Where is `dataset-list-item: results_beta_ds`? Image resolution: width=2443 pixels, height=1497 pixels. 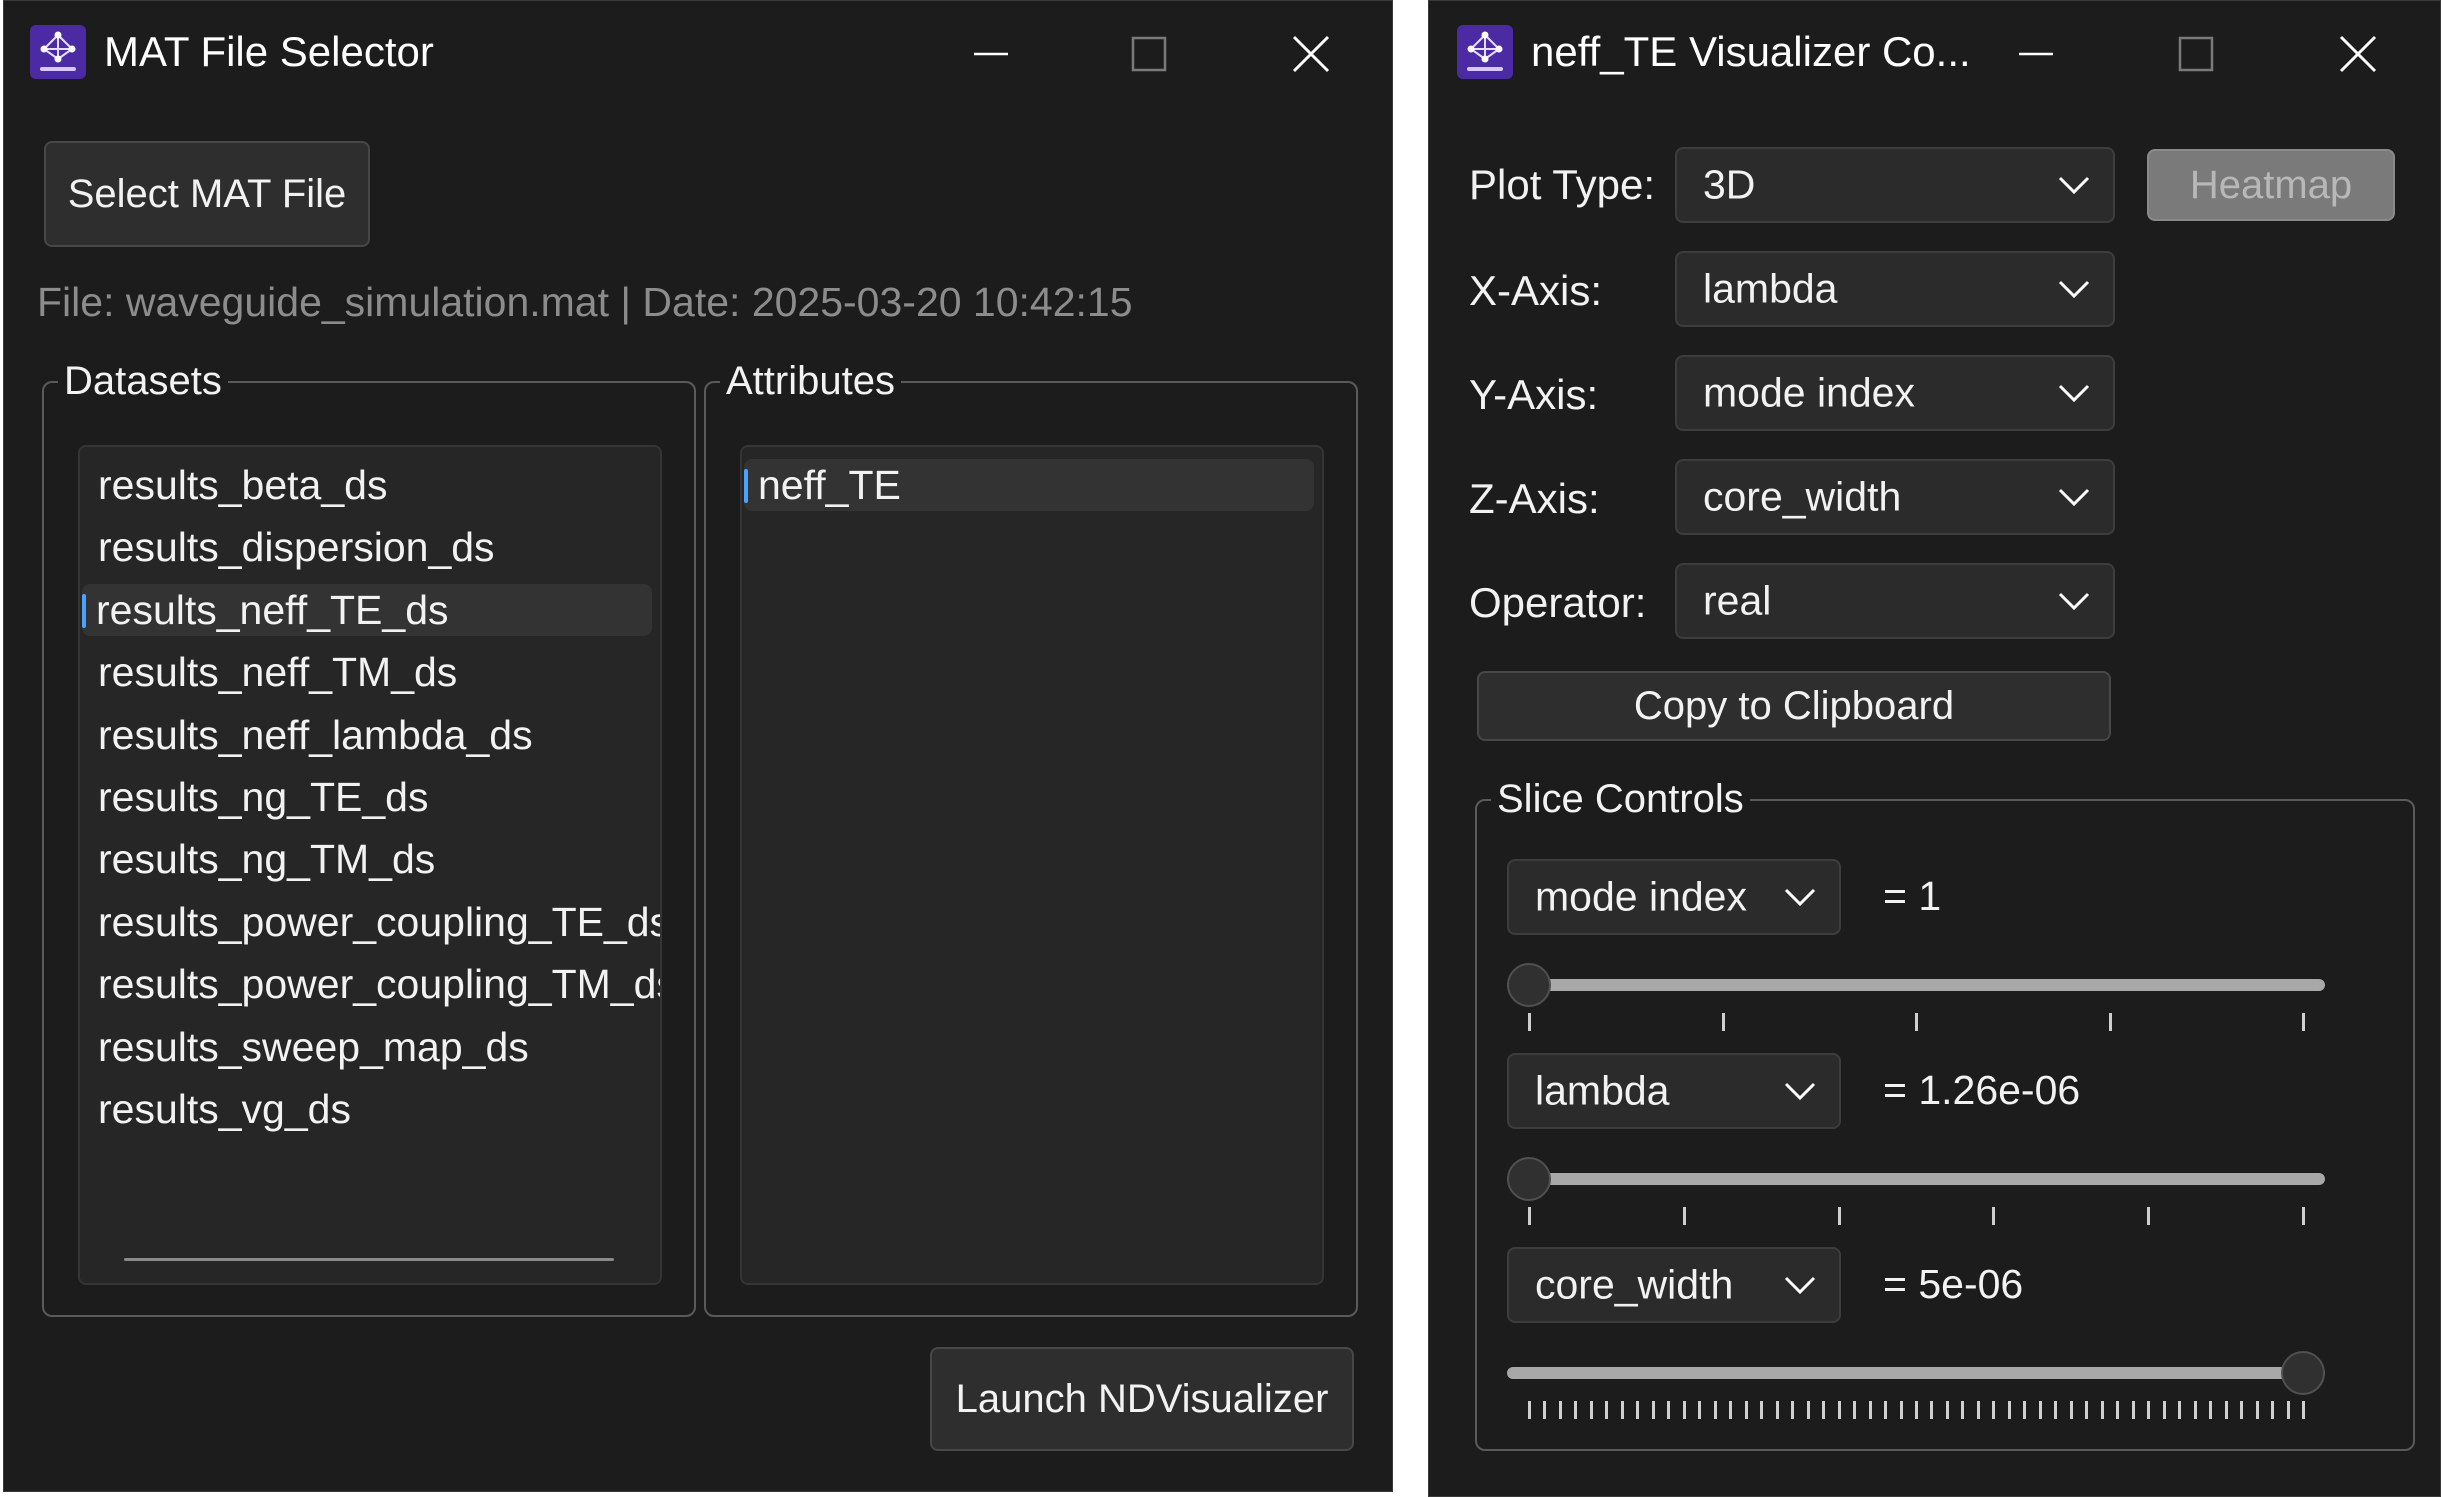 dataset-list-item: results_beta_ds is located at coordinates (238, 485).